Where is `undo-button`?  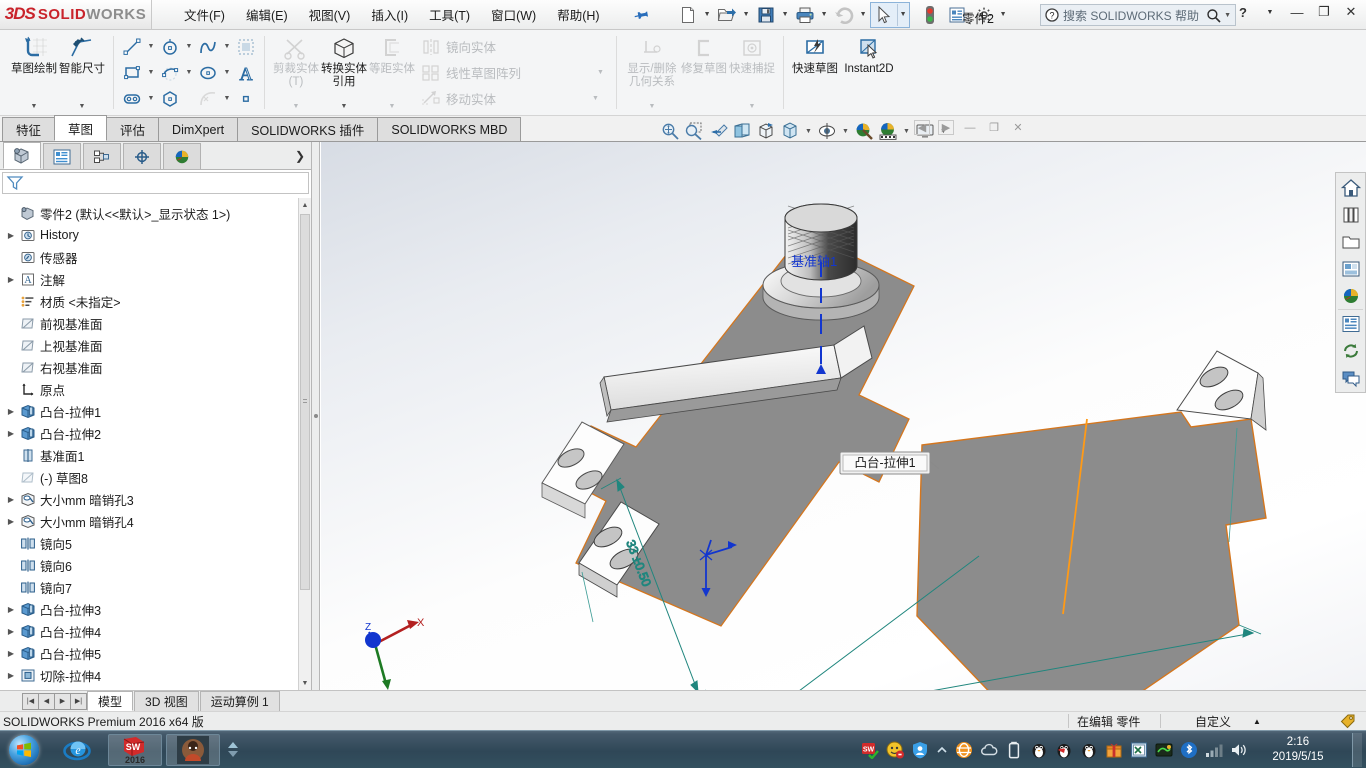
undo-button is located at coordinates (844, 15).